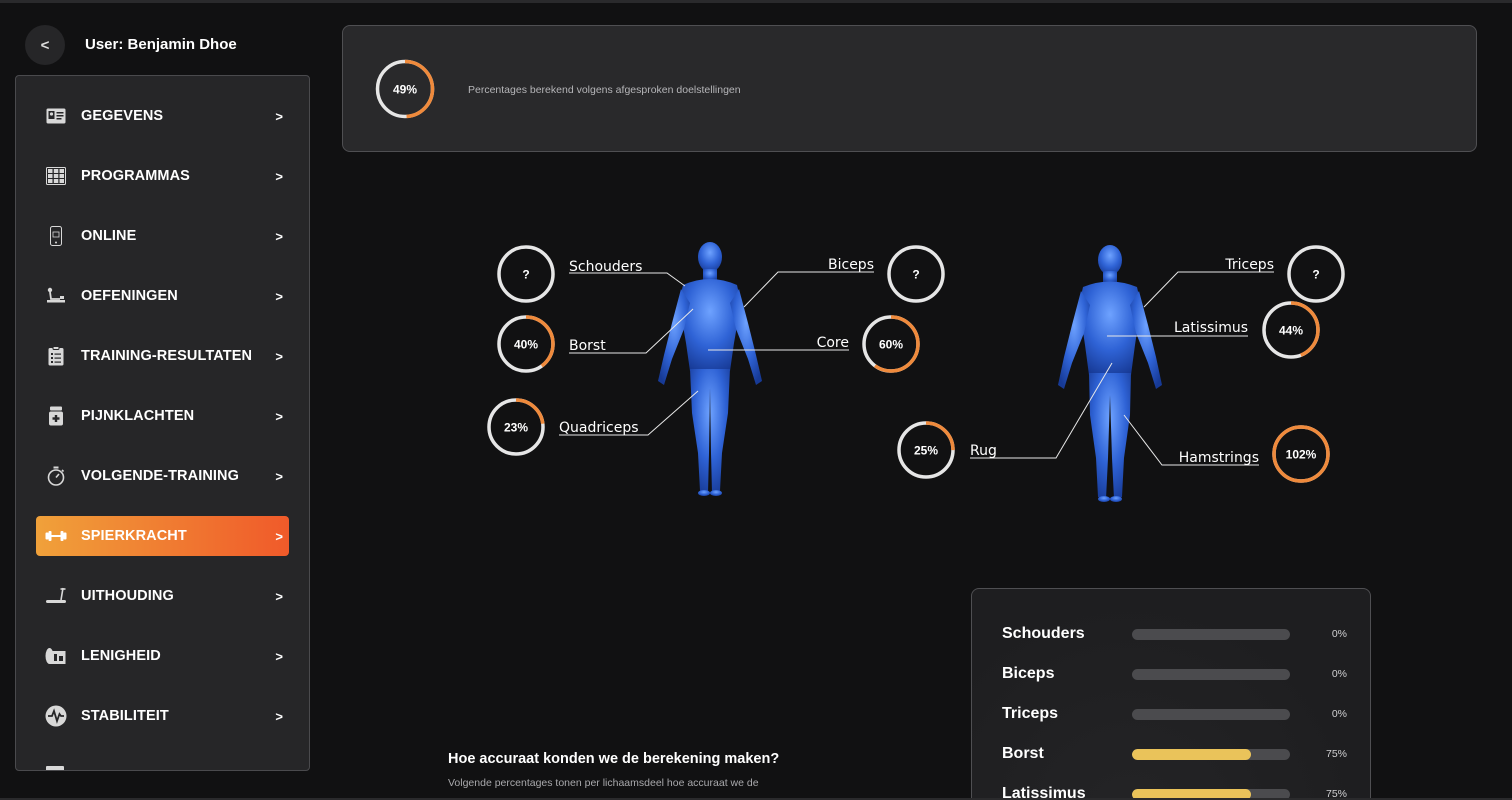  I want to click on accuracy-row: Biceps 0%, so click(1174, 674).